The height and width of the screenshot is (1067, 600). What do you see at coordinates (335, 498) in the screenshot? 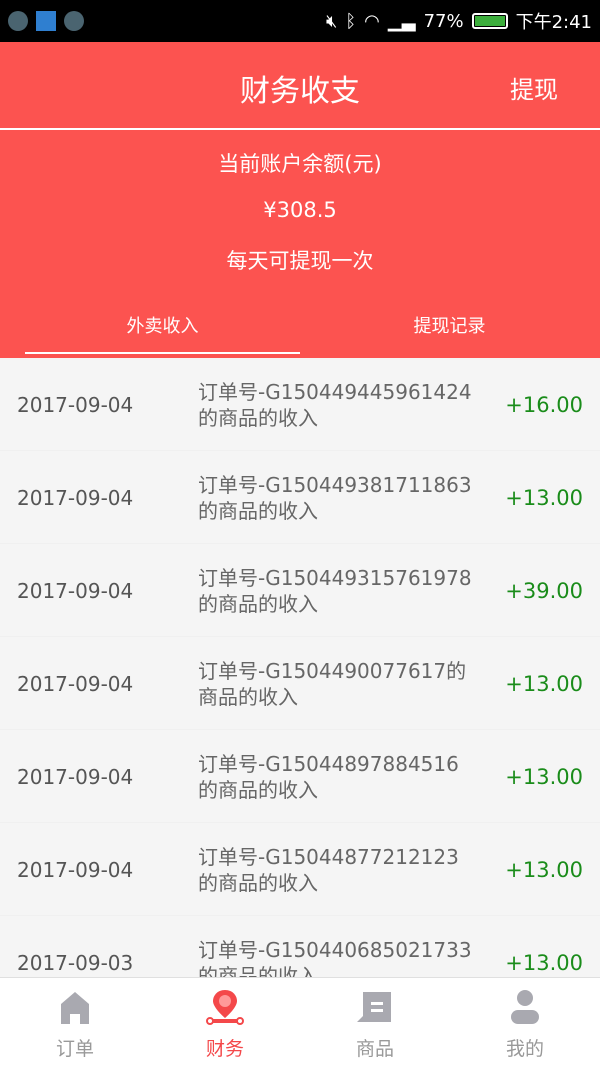
I see `record-desc: 订单号-G150449381711863 的商品的收入` at bounding box center [335, 498].